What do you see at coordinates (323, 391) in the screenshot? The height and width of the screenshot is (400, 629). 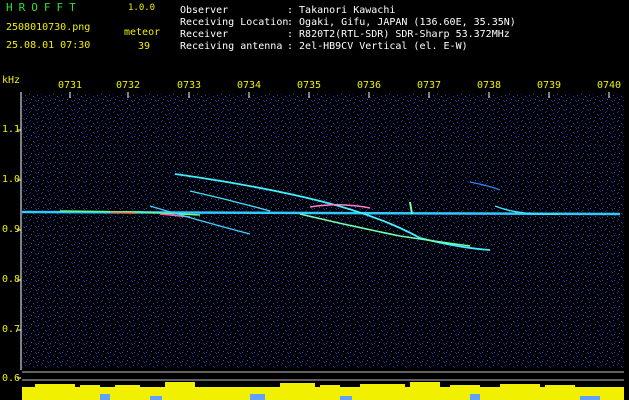 I see `power-level-bar` at bounding box center [323, 391].